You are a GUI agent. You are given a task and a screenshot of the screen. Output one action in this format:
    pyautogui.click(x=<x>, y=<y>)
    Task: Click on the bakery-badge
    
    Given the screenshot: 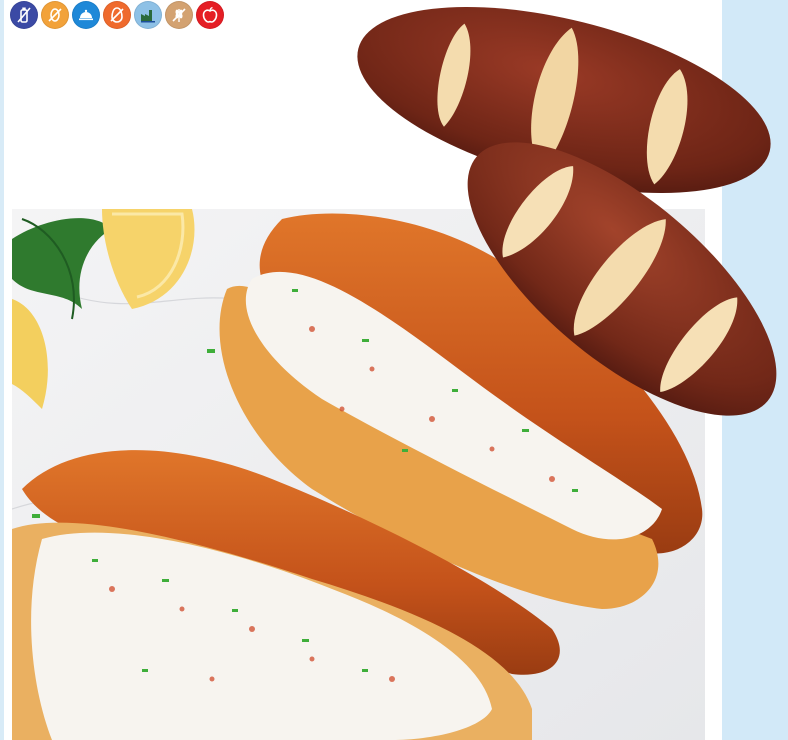 What is the action you would take?
    pyautogui.click(x=148, y=15)
    